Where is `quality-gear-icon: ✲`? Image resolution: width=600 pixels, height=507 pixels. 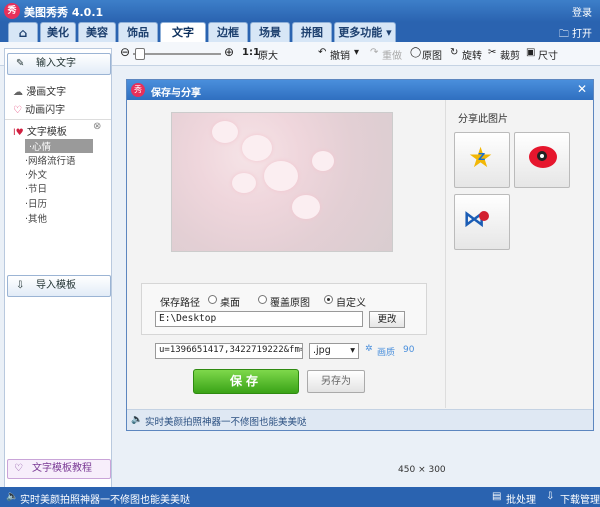 quality-gear-icon: ✲ is located at coordinates (369, 349).